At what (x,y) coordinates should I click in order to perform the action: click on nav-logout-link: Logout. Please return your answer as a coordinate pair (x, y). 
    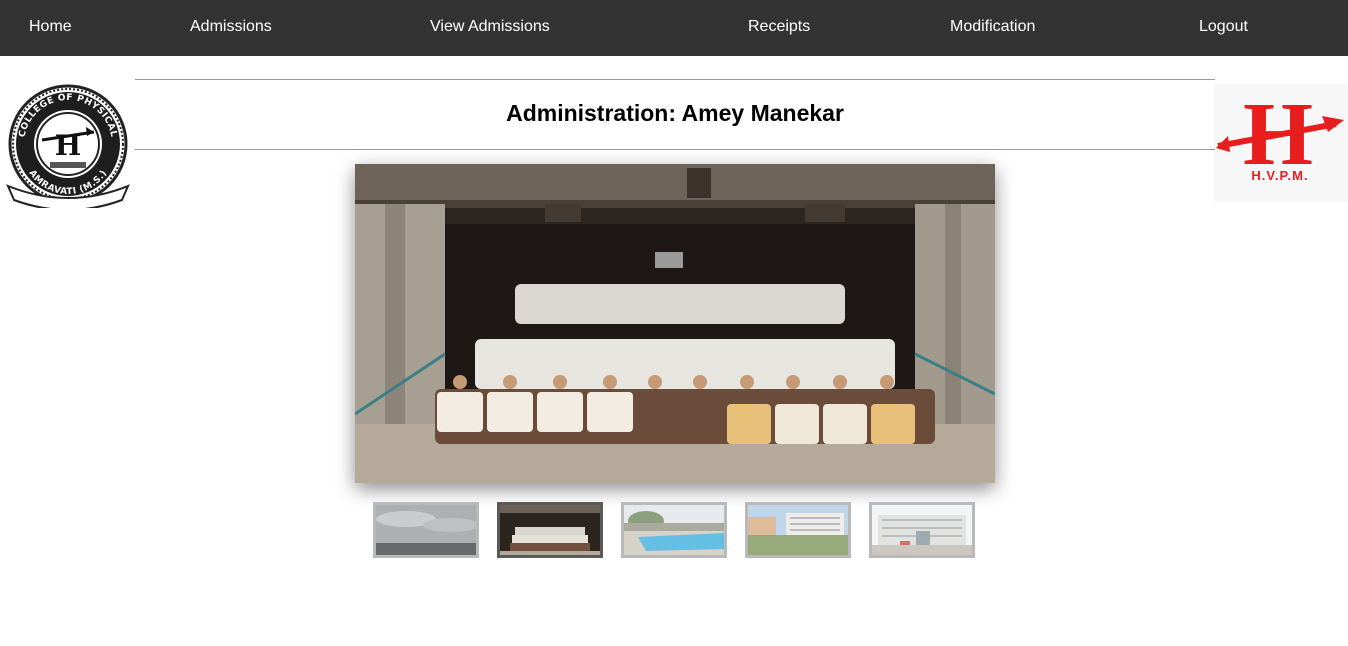
    Looking at the image, I should click on (1223, 28).